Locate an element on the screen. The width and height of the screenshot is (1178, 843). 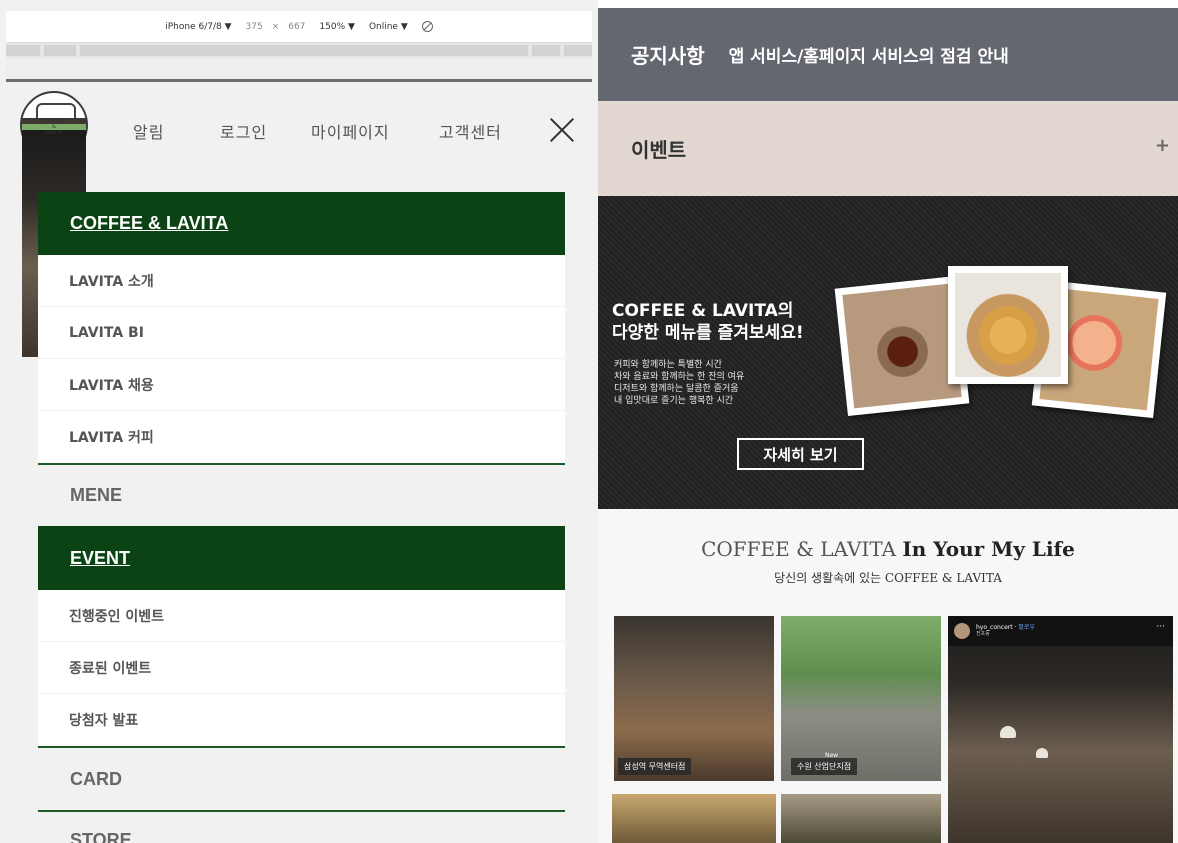
more-options-icon: ··· is located at coordinates (1160, 627).